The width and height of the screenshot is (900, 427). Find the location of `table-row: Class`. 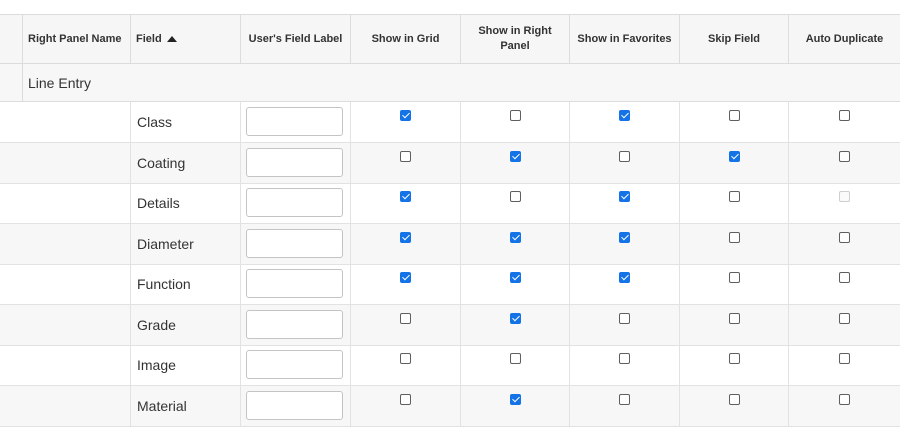

table-row: Class is located at coordinates (450, 122).